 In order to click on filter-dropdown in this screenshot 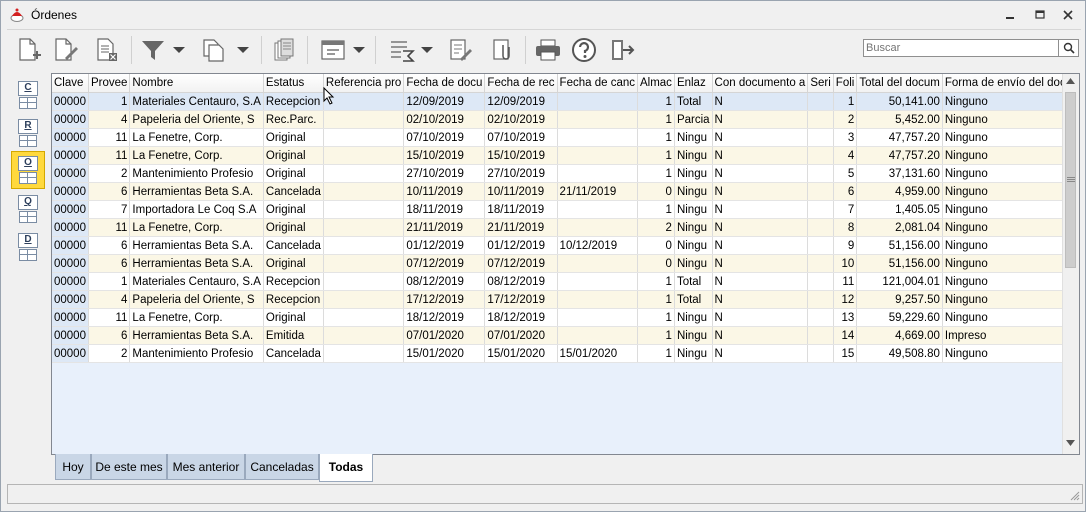, I will do `click(179, 50)`.